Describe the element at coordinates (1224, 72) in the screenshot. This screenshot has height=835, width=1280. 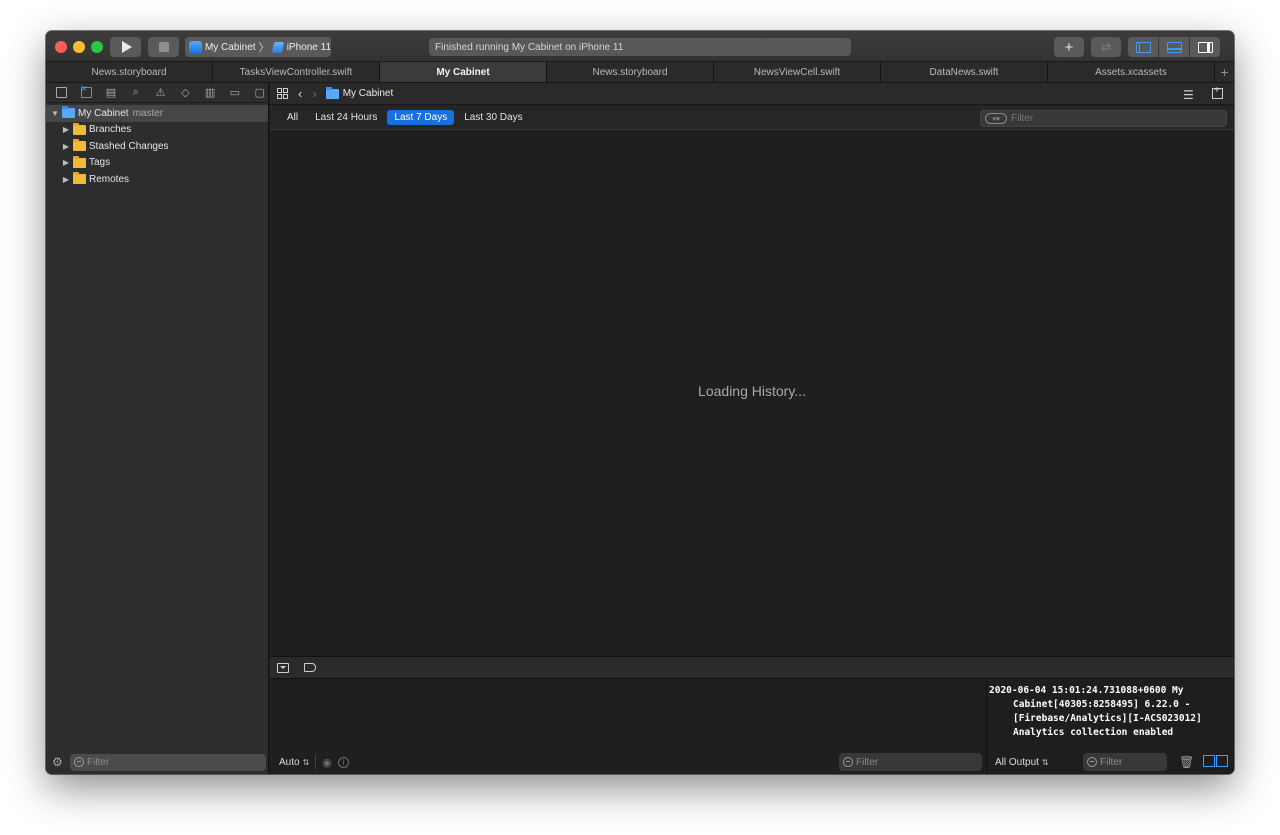
I see `new-tab-button: +` at that location.